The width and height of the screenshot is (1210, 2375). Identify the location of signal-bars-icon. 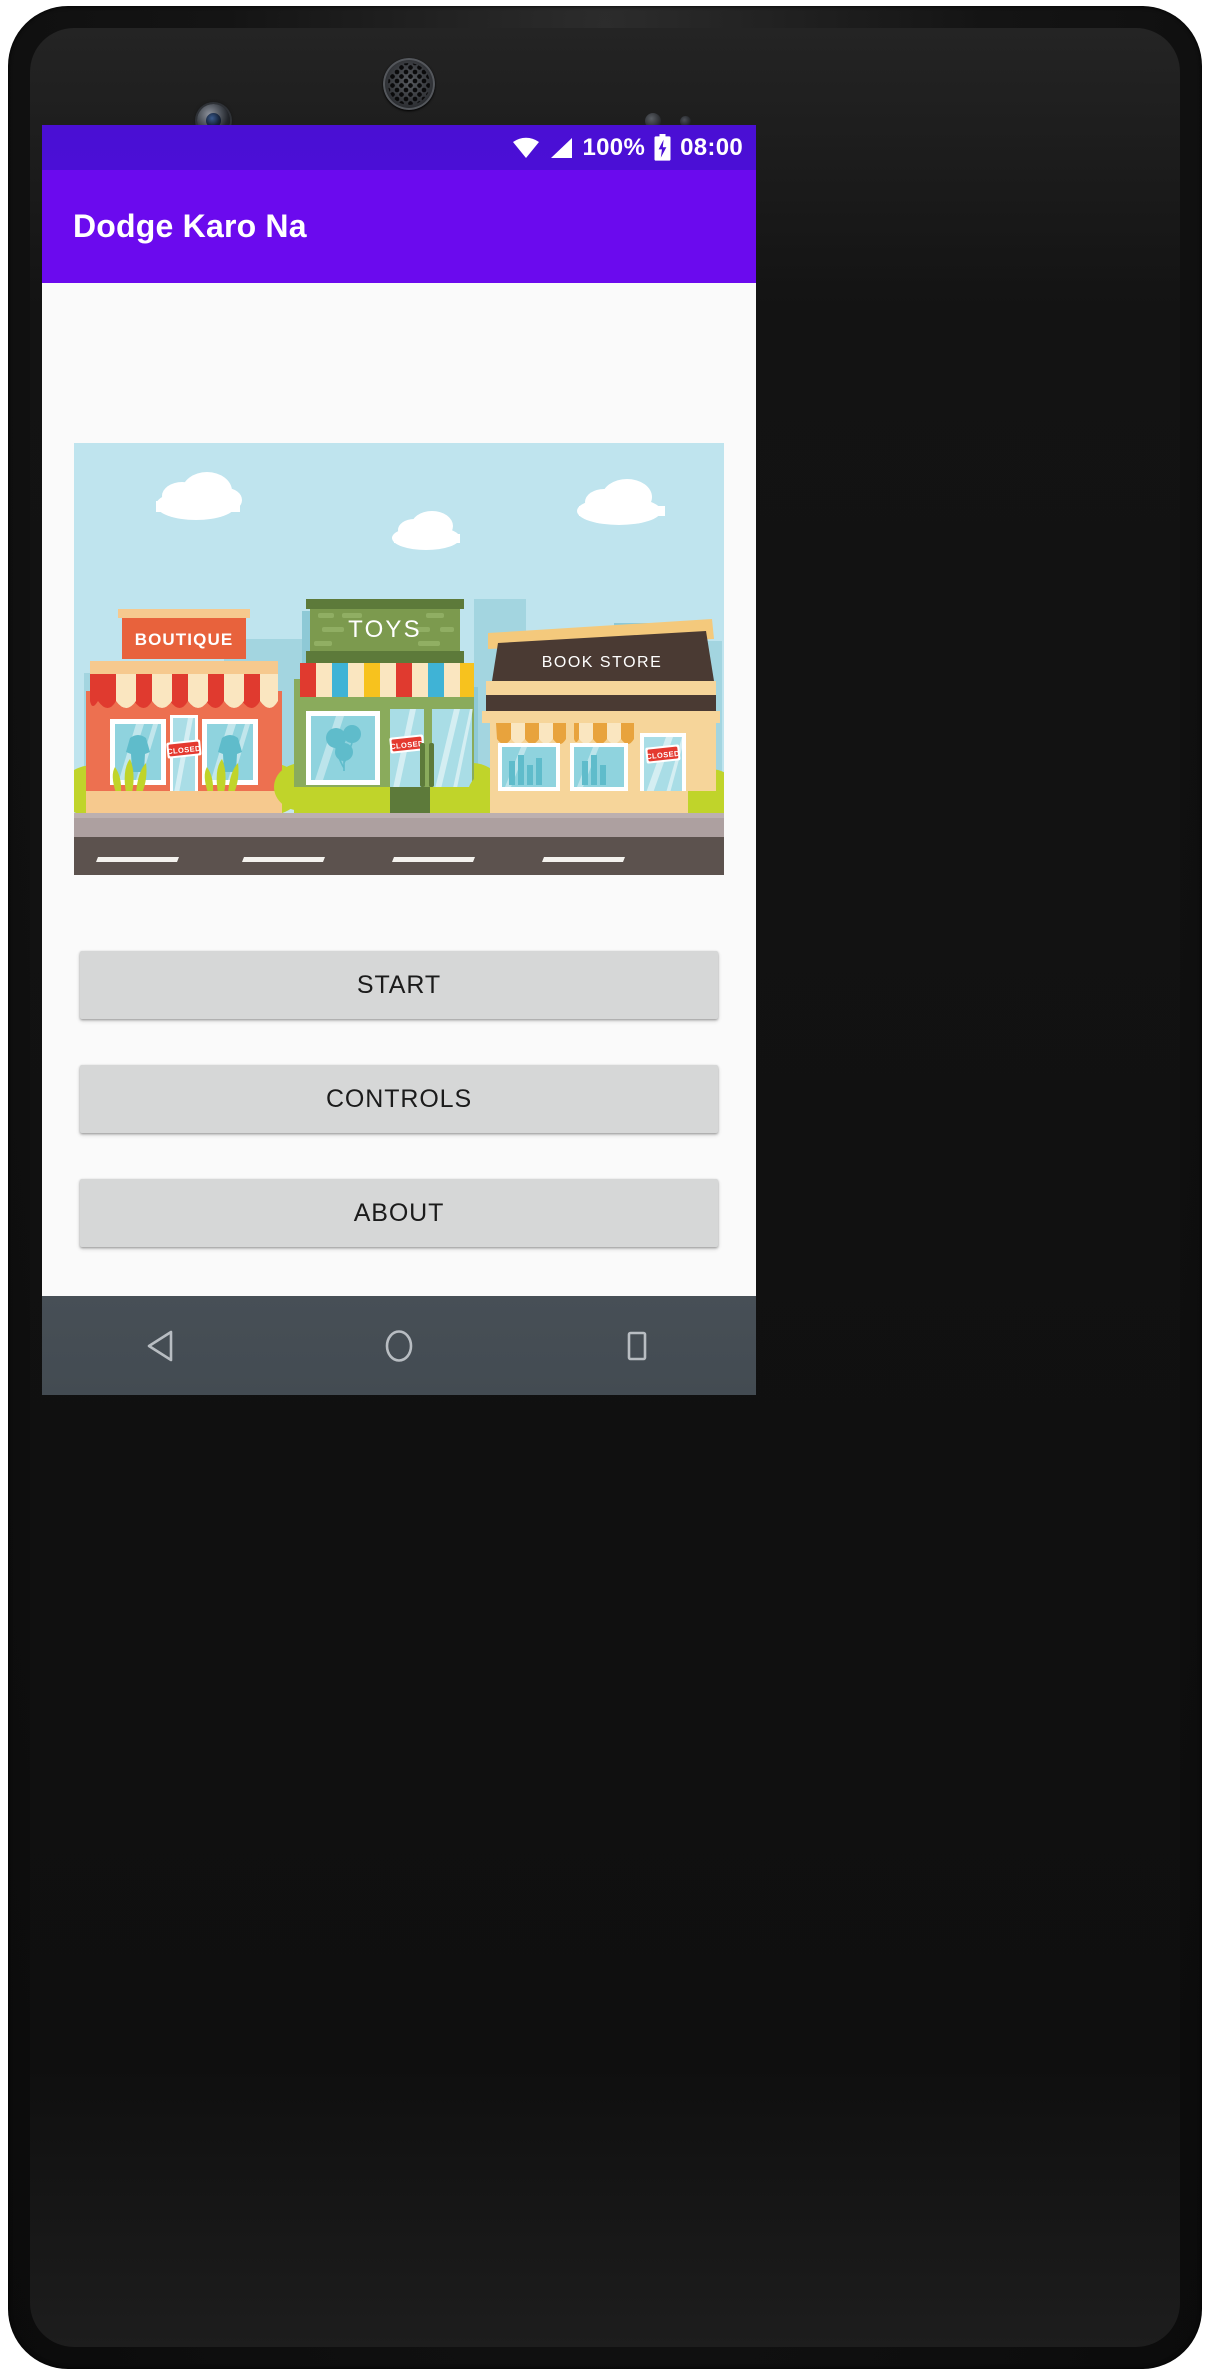
(561, 147).